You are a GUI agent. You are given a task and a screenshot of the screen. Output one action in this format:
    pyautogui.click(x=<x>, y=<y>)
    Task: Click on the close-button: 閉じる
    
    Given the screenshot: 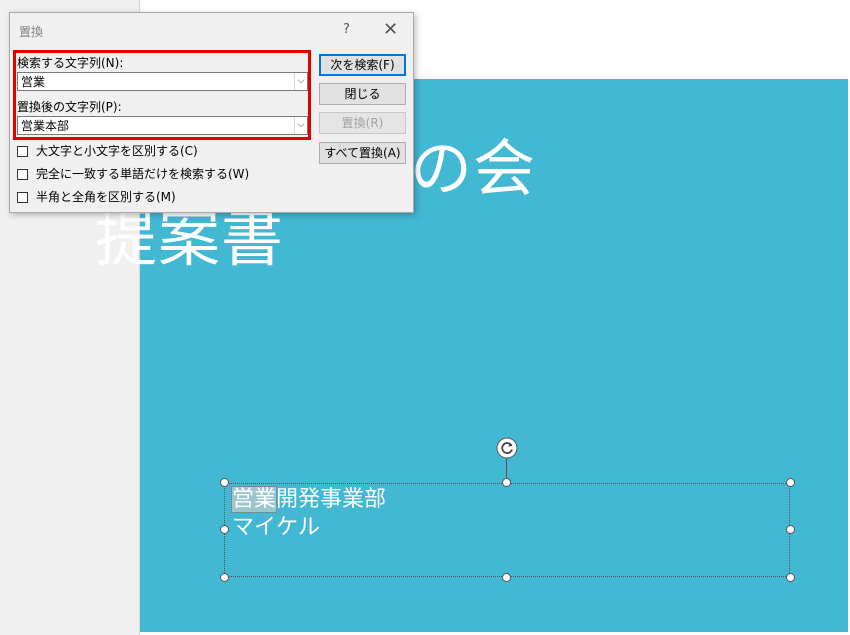 What is the action you would take?
    pyautogui.click(x=362, y=94)
    